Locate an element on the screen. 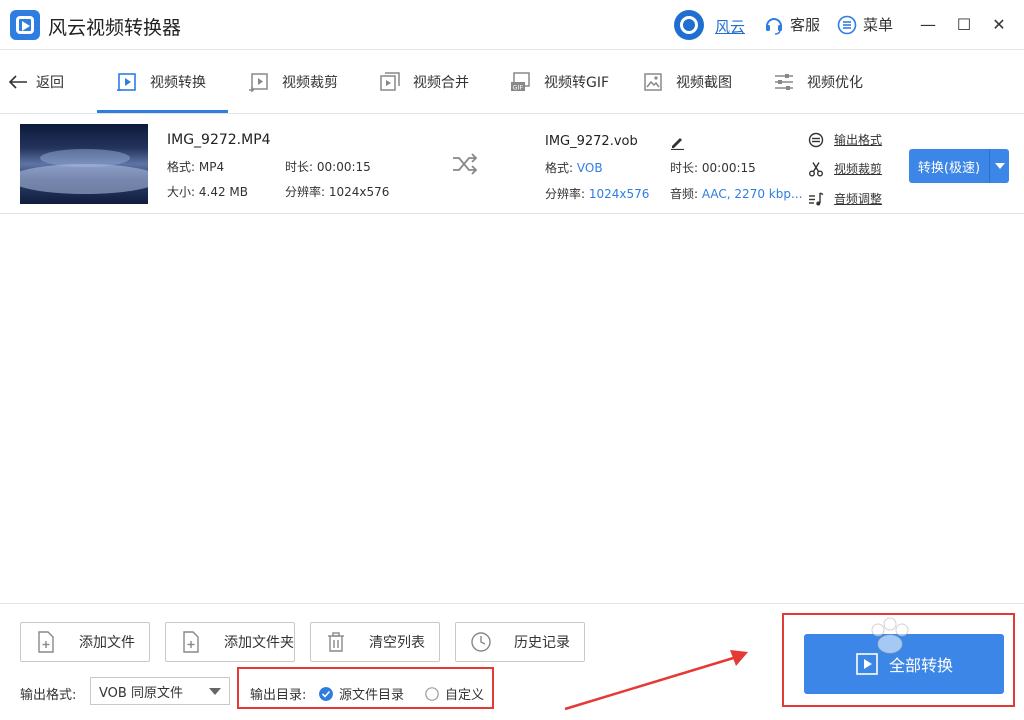 The width and height of the screenshot is (1024, 720). convert-all-label: 全部转换 is located at coordinates (920, 665).